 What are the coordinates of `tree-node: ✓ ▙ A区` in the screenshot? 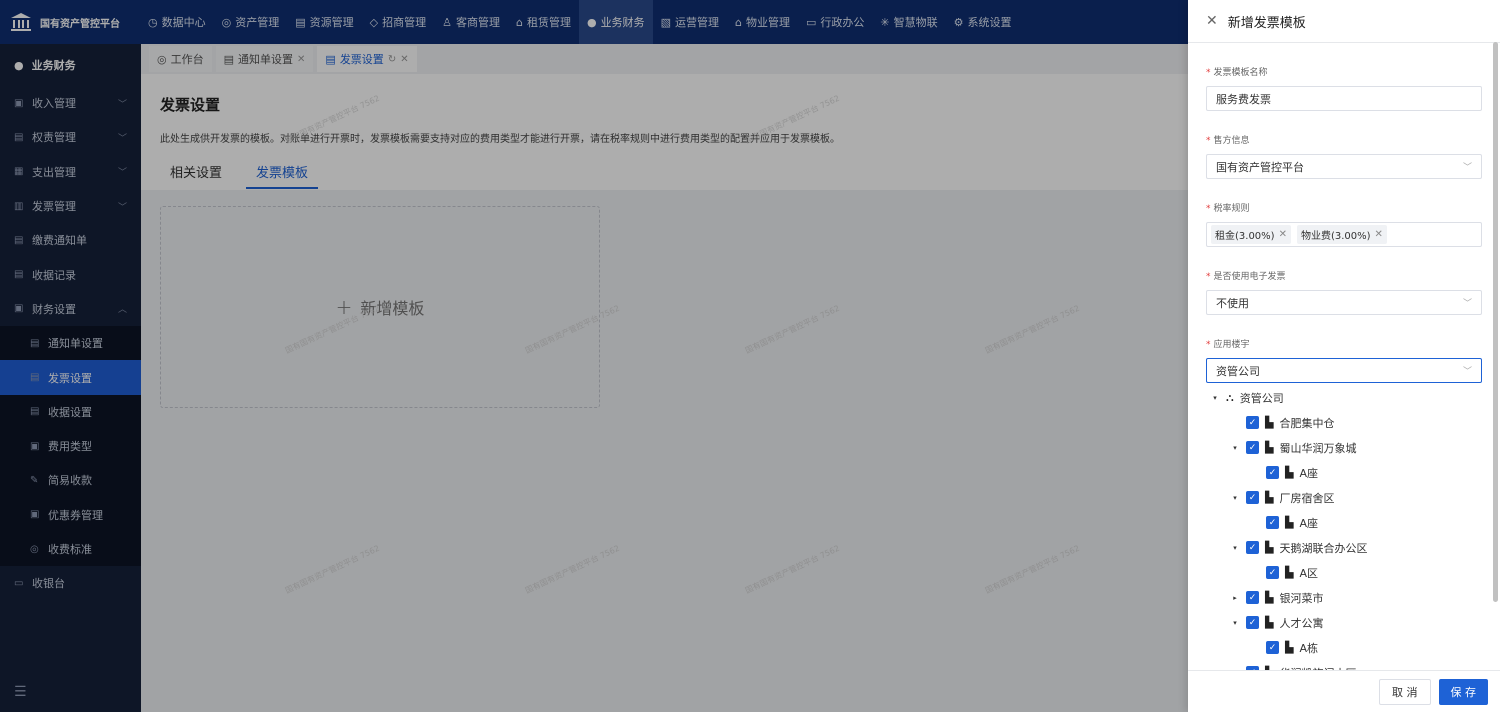 It's located at (1344, 572).